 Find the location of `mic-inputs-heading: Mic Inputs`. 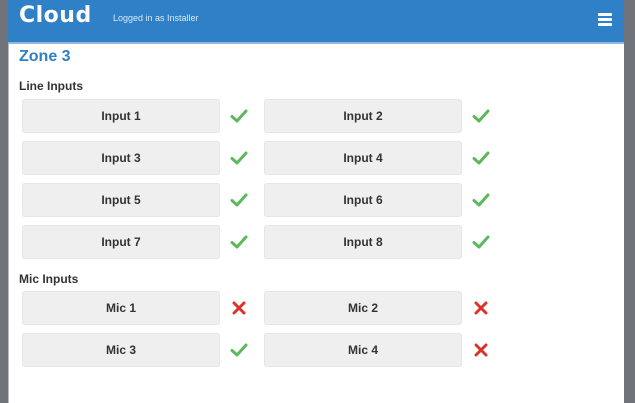

mic-inputs-heading: Mic Inputs is located at coordinates (49, 279).